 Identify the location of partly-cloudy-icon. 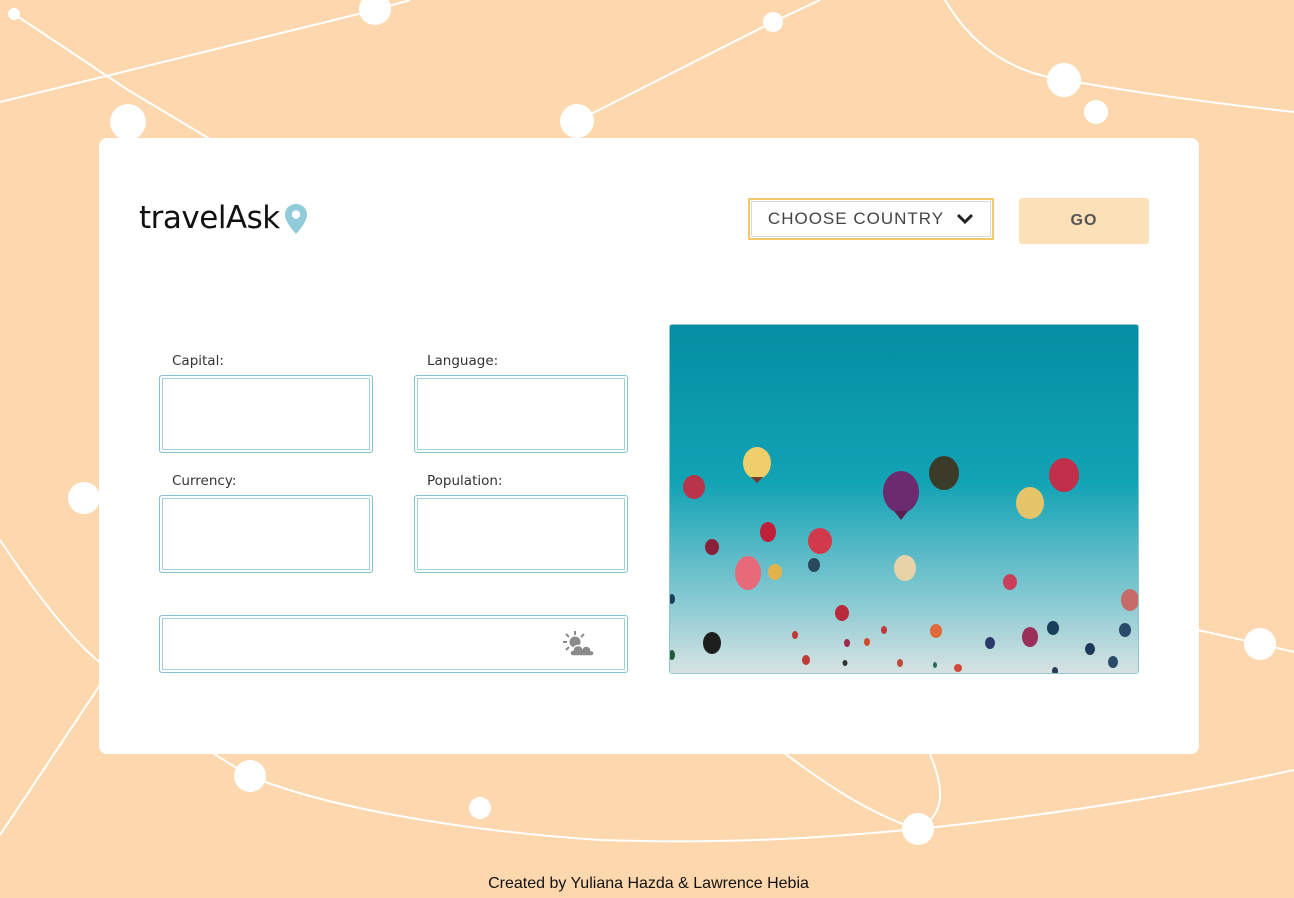
(579, 644).